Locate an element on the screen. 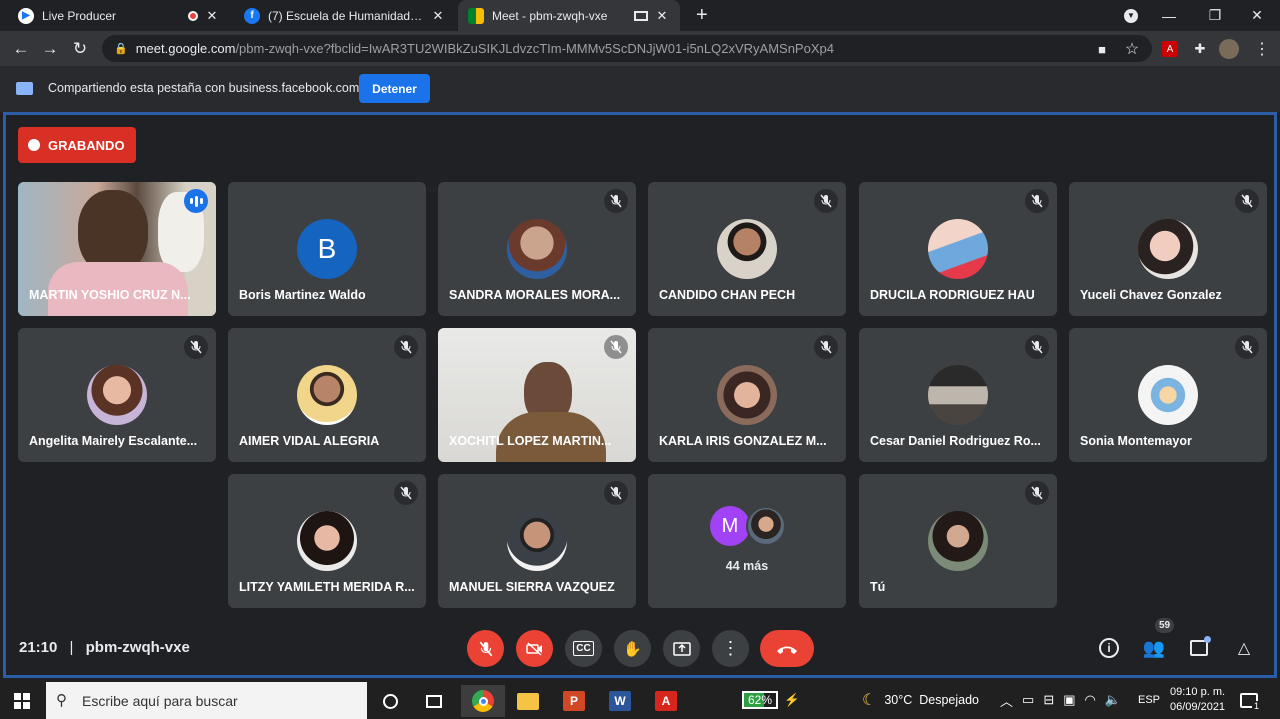 Image resolution: width=1280 pixels, height=719 pixels. recording-badge: GRABANDO is located at coordinates (77, 145).